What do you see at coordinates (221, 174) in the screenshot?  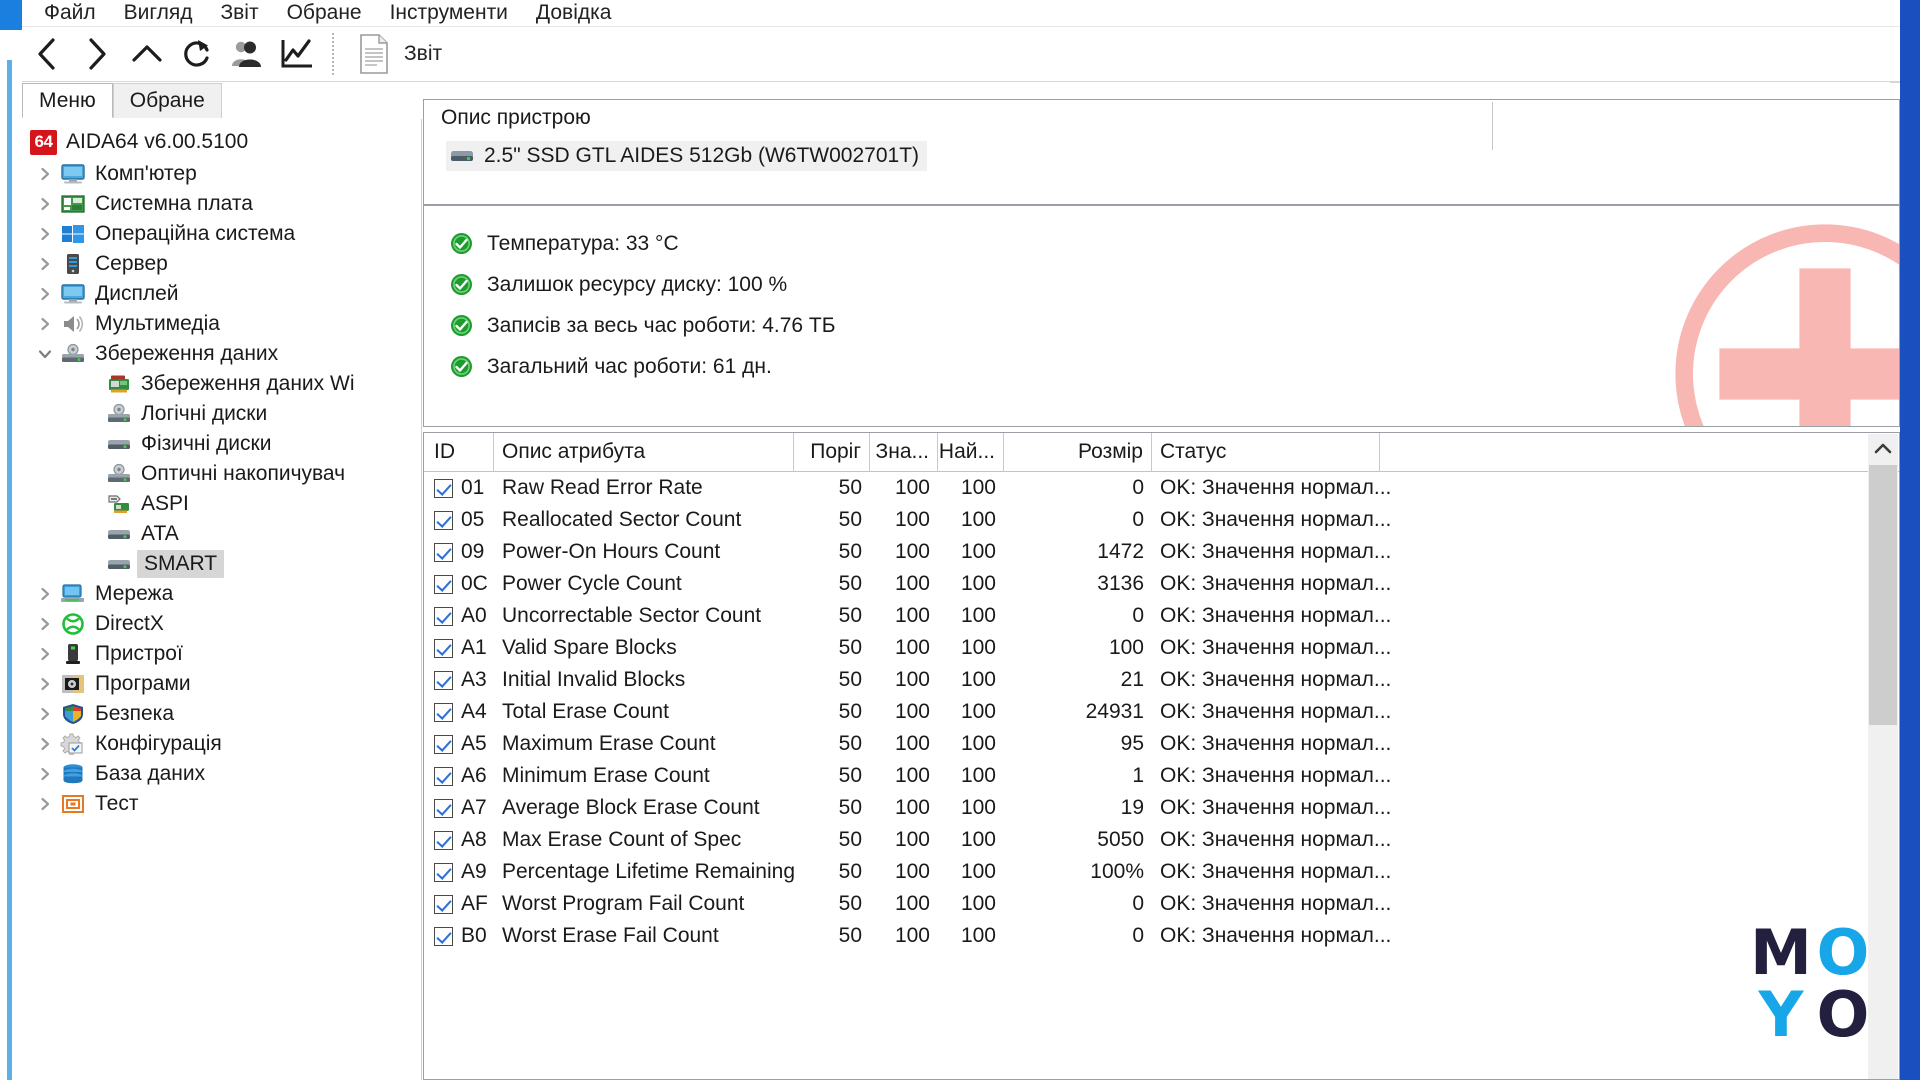 I see `sidebar-item-0: Комп'ютер` at bounding box center [221, 174].